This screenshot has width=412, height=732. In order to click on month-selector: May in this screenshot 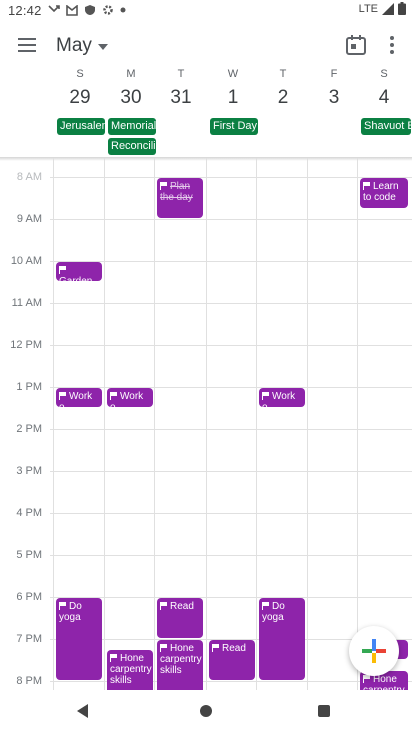, I will do `click(82, 46)`.